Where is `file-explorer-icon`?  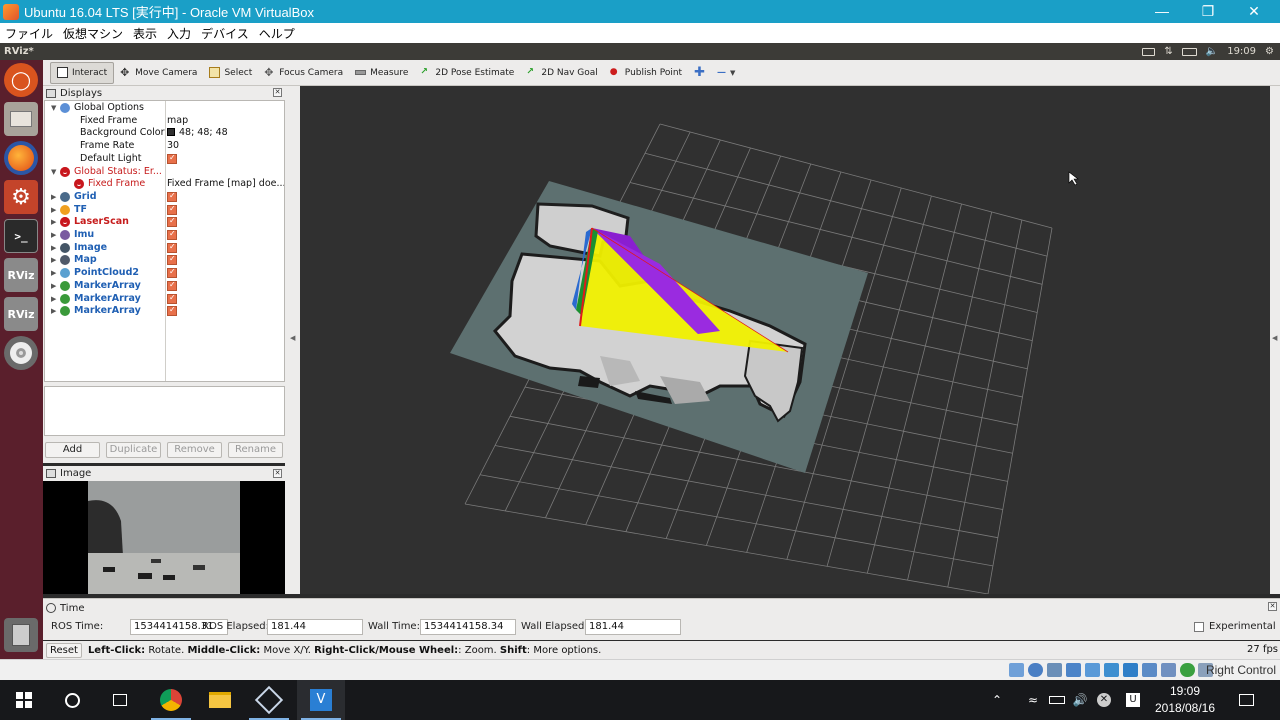 file-explorer-icon is located at coordinates (220, 700).